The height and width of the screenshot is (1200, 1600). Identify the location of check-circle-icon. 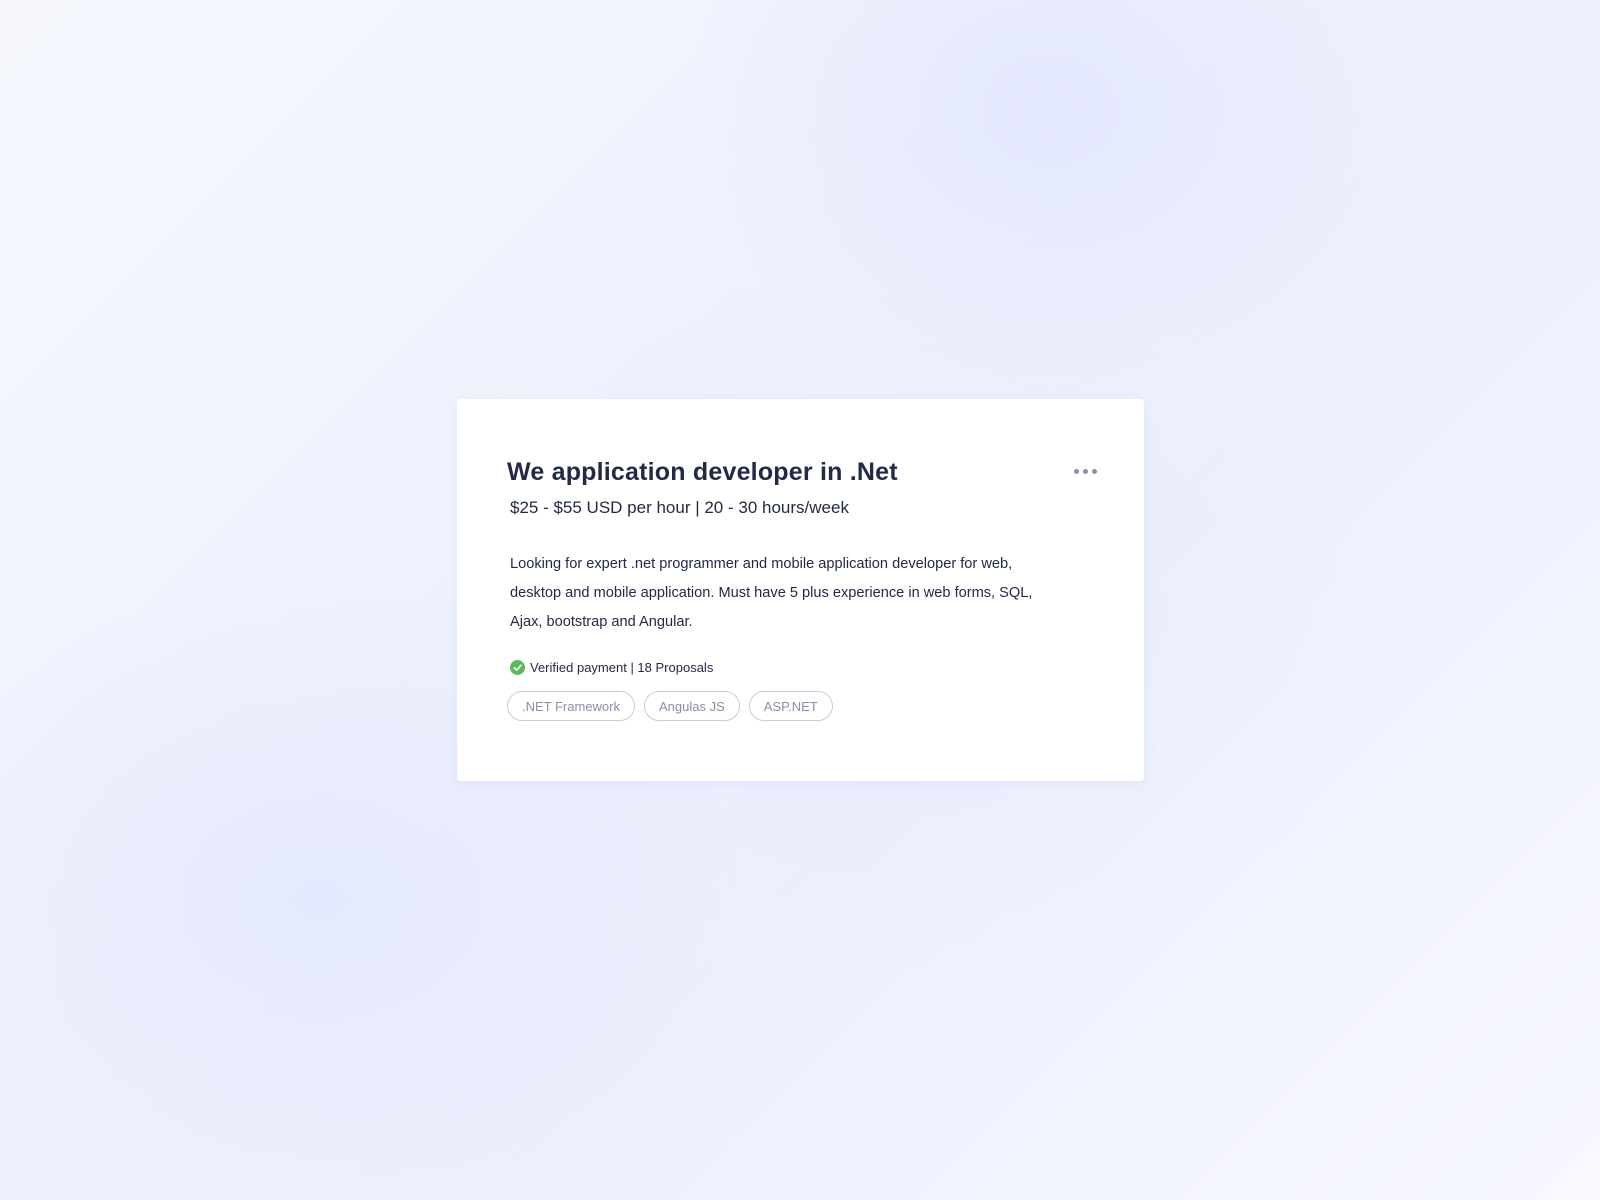
(517, 667).